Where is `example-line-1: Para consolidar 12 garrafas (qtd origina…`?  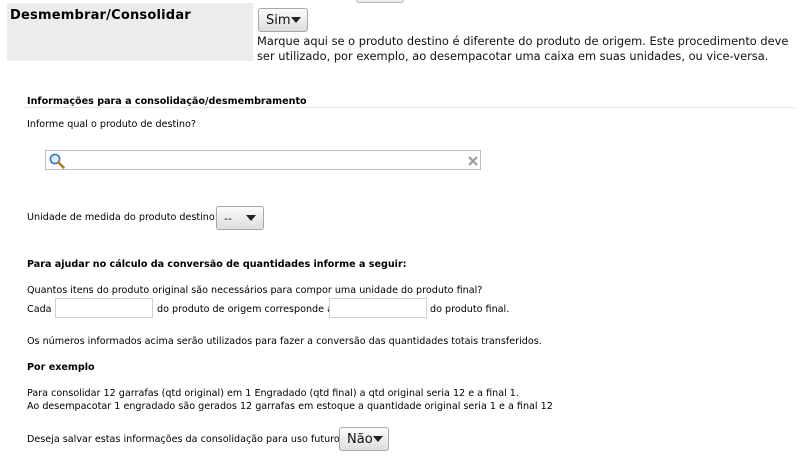
example-line-1: Para consolidar 12 garrafas (qtd origina… is located at coordinates (273, 393).